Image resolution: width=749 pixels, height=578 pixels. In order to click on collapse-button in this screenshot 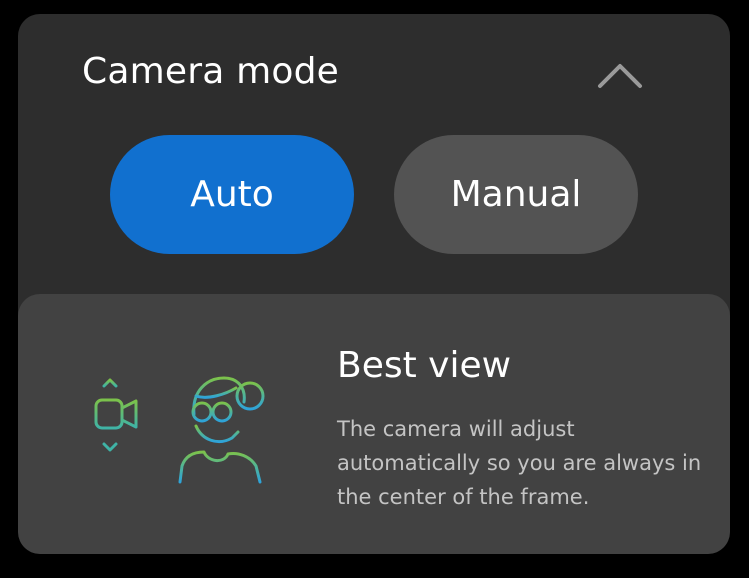, I will do `click(620, 75)`.